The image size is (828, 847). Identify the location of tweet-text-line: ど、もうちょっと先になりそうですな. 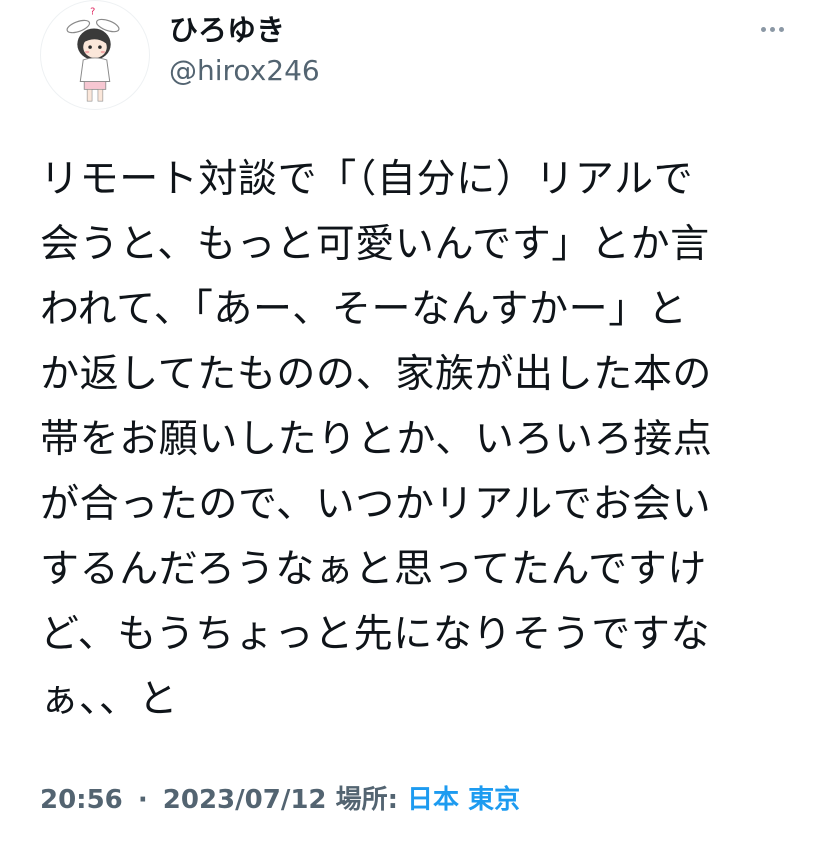
(375, 634).